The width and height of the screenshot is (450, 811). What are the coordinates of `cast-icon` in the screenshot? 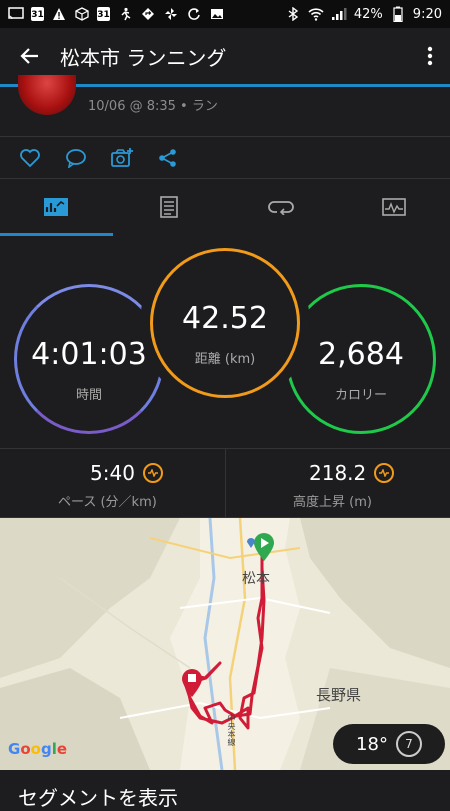 It's located at (16, 14).